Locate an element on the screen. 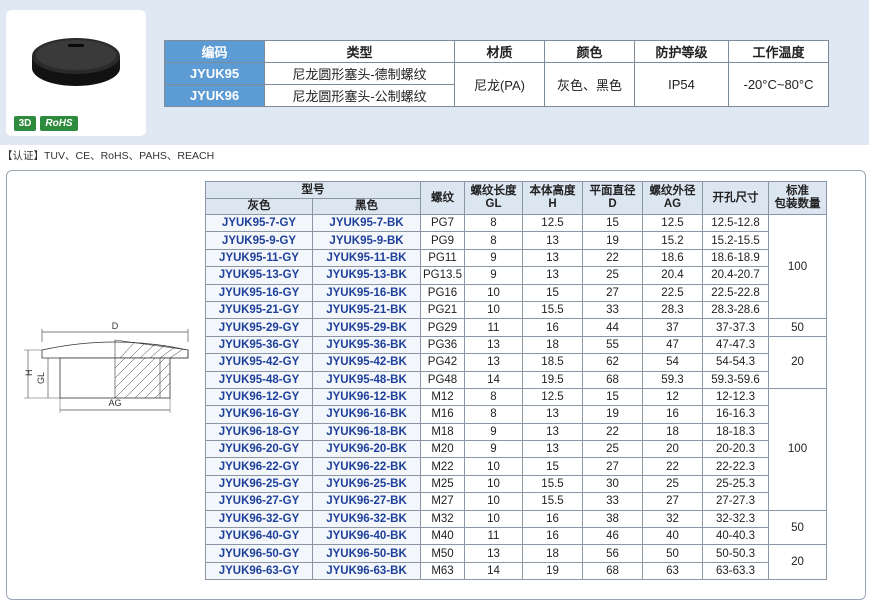 The height and width of the screenshot is (604, 869). dimension-drawing: D H GL AG is located at coordinates (106, 367).